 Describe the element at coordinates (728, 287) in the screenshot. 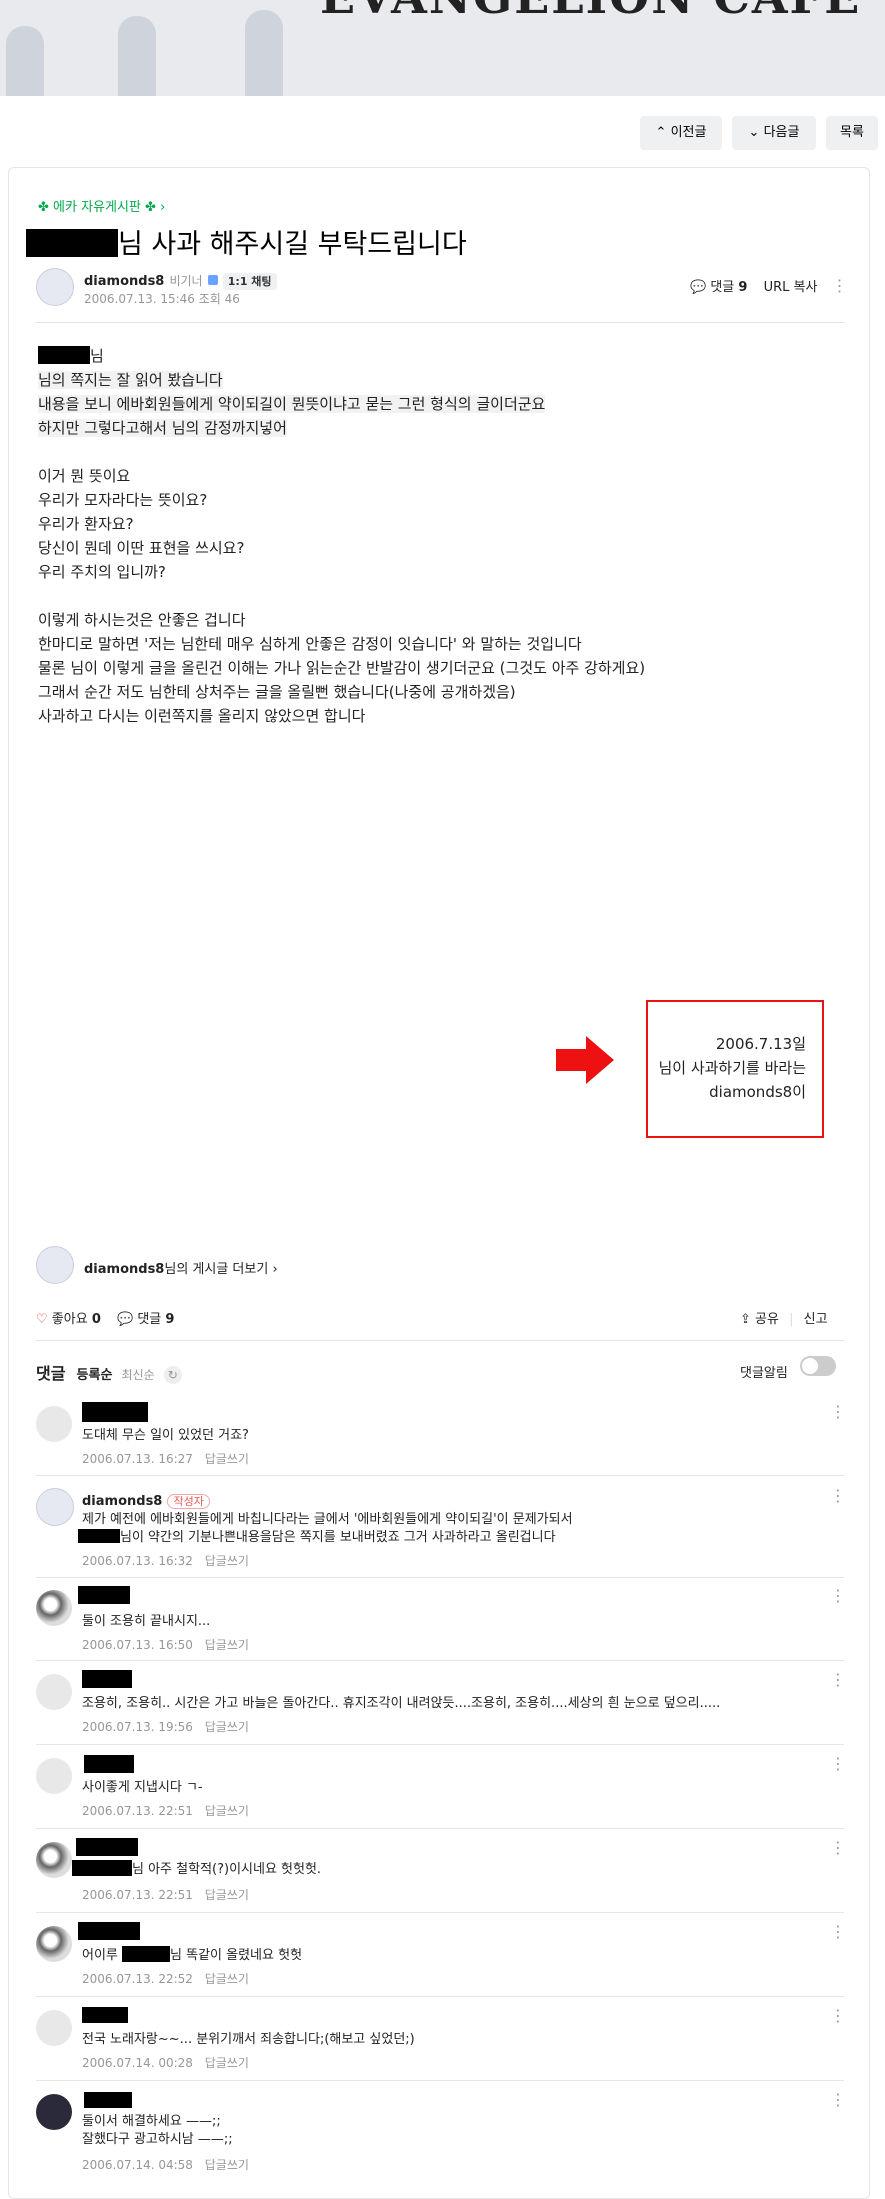

I see `comment-count-link: 댓글 9` at that location.